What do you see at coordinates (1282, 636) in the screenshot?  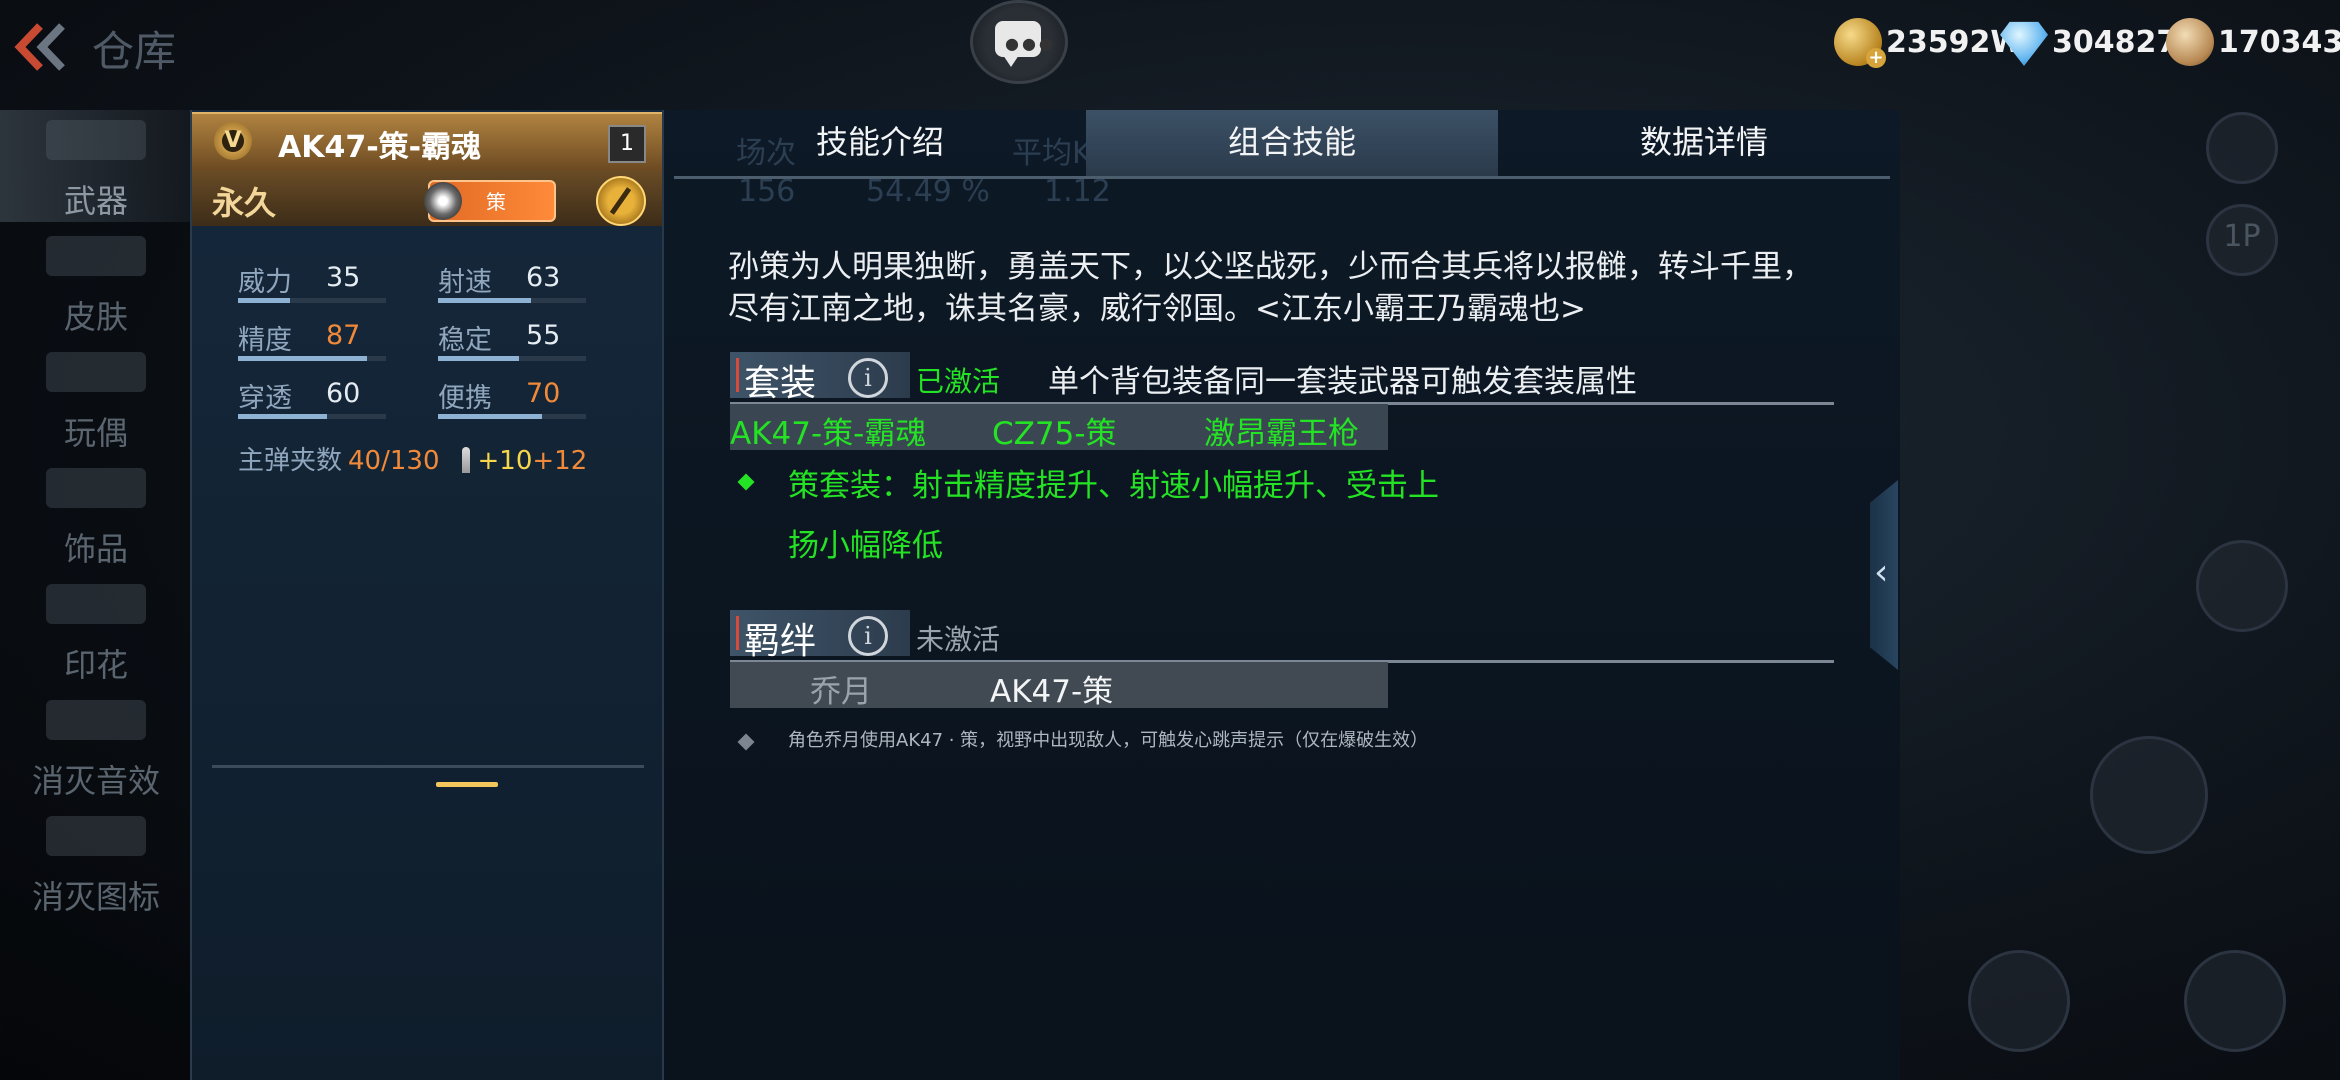 I see `bond-section-header: 羁绊 i 未激活` at bounding box center [1282, 636].